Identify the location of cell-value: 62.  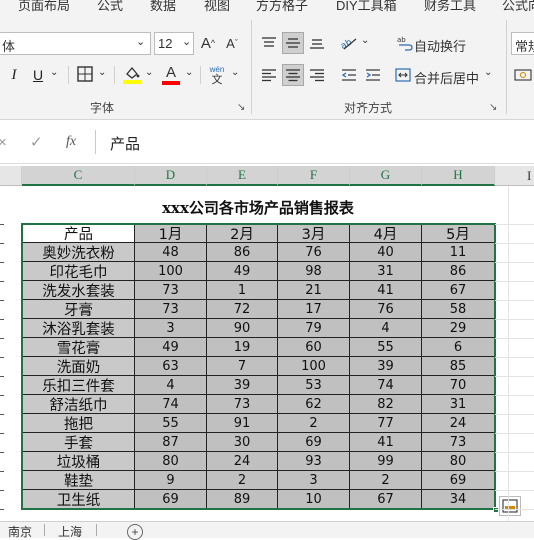
(314, 404).